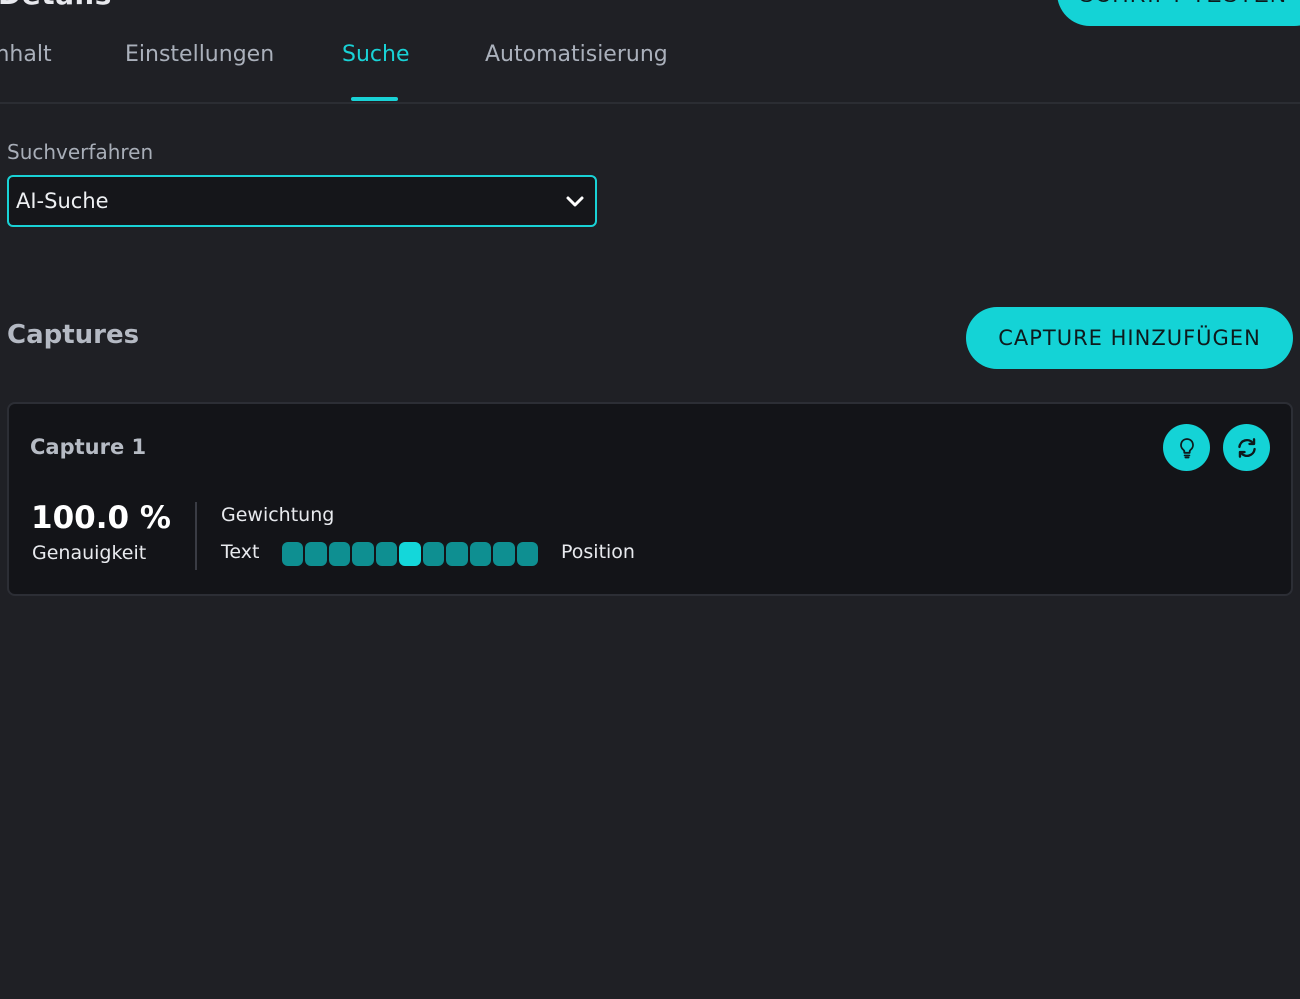 The height and width of the screenshot is (999, 1300). I want to click on search-method-select: AI-Suche, so click(302, 201).